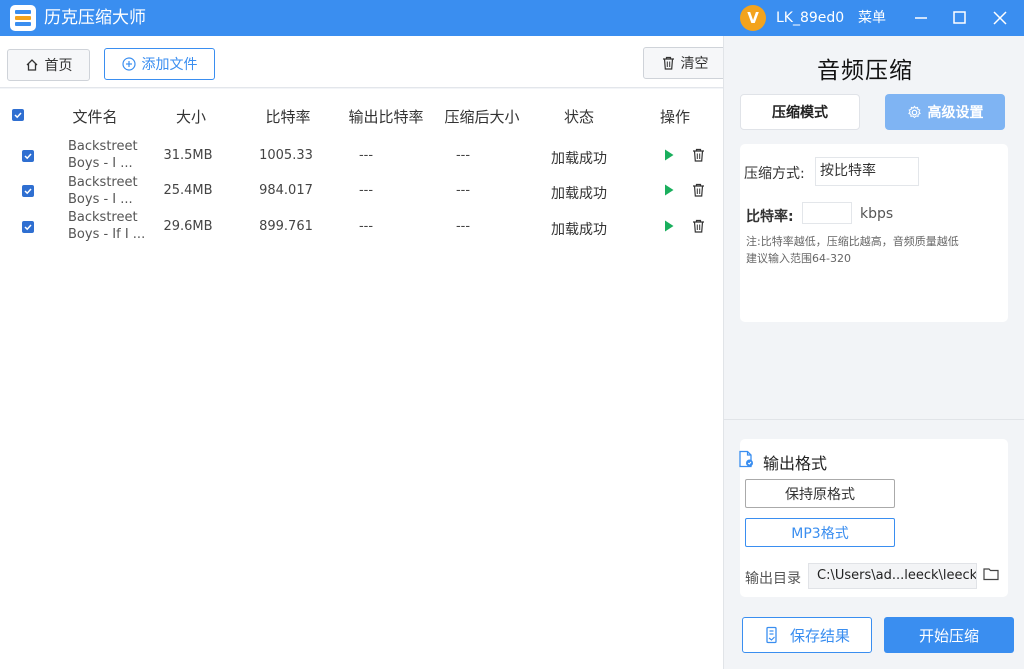  I want to click on menu-button: 菜单, so click(872, 18).